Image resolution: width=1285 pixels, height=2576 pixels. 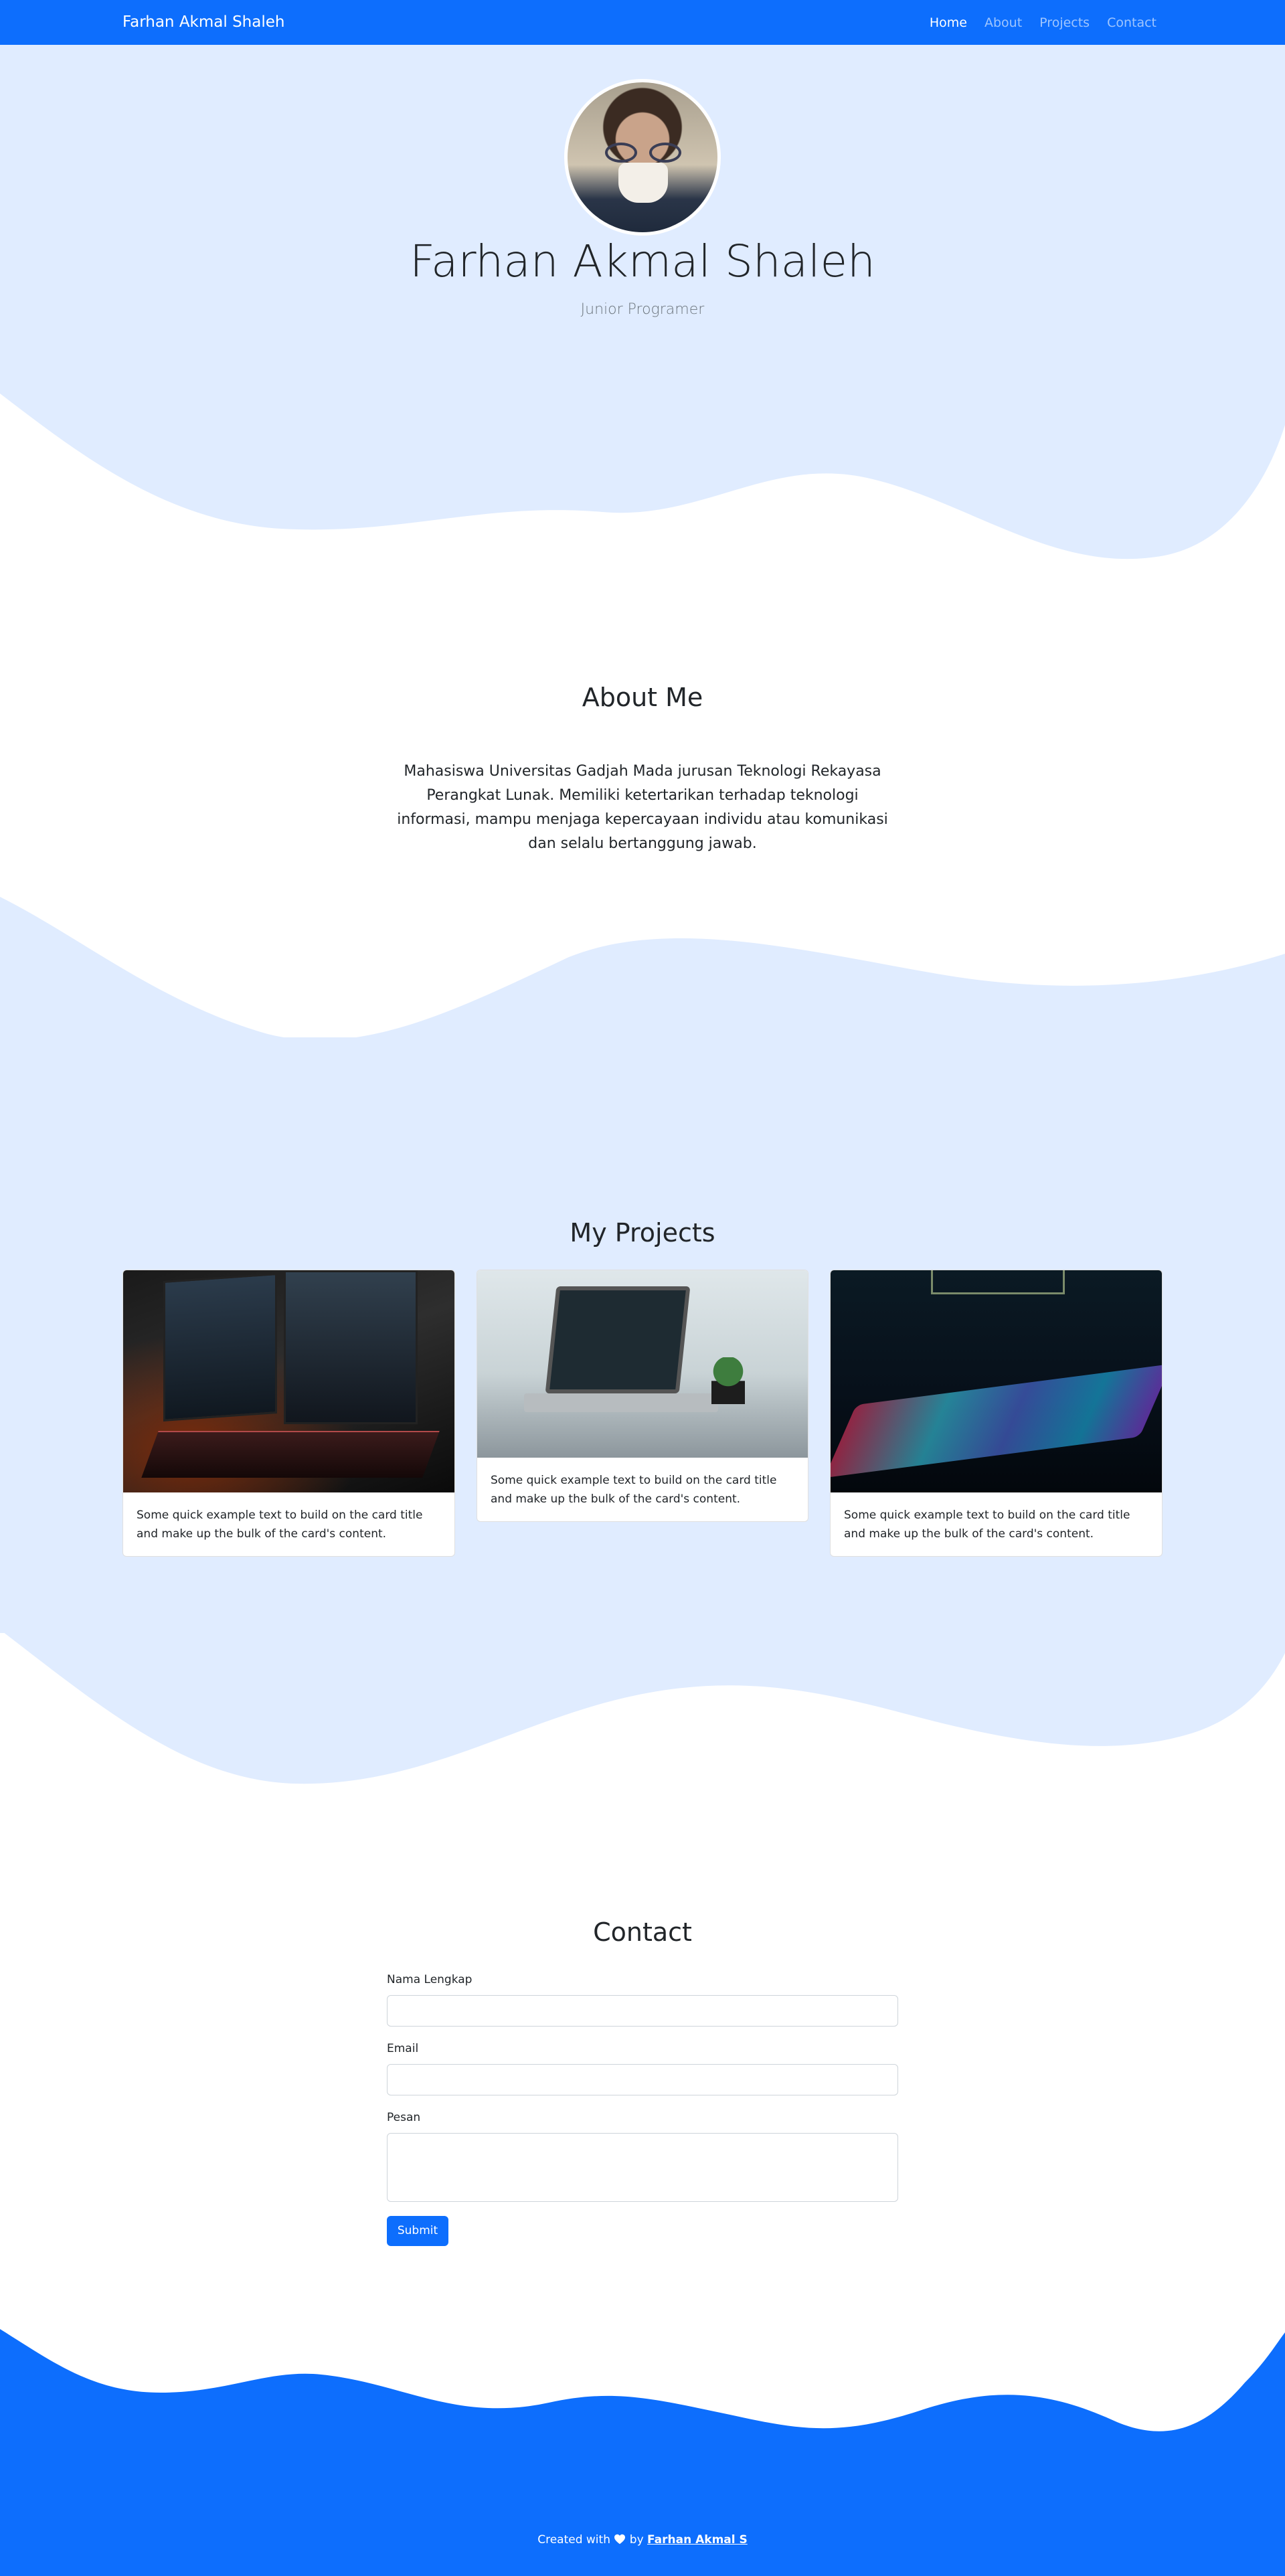 I want to click on nav-link-projects: Projects, so click(x=1064, y=22).